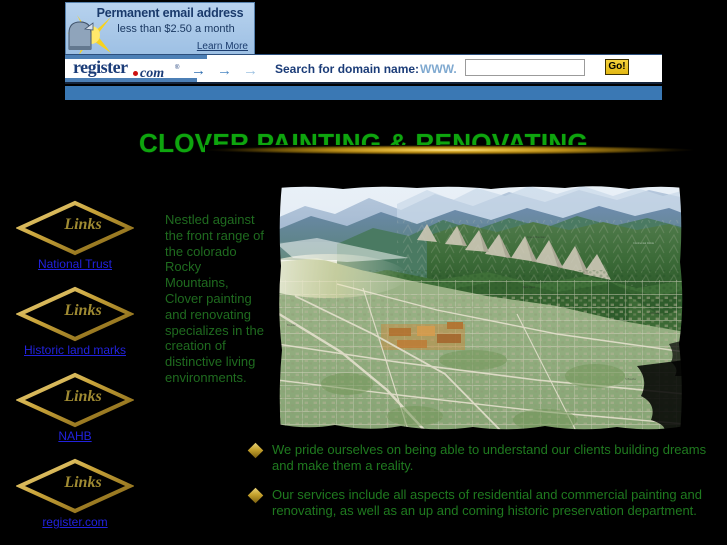 Image resolution: width=727 pixels, height=545 pixels. I want to click on promo-headline: Permanent email address, so click(170, 13).